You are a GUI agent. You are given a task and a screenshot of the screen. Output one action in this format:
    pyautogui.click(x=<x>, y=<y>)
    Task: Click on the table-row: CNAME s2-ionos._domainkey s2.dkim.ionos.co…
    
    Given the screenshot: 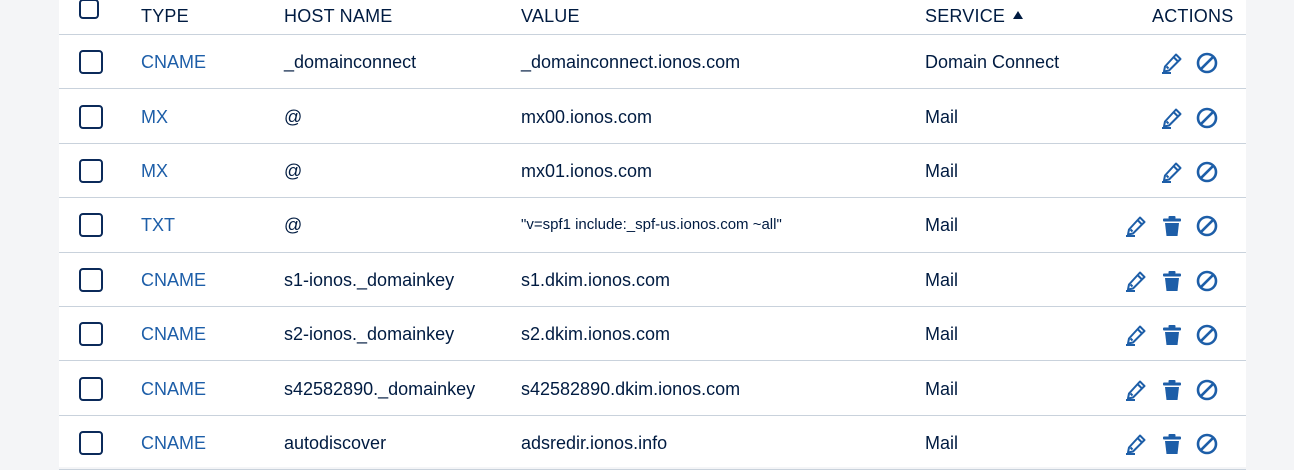 What is the action you would take?
    pyautogui.click(x=652, y=334)
    